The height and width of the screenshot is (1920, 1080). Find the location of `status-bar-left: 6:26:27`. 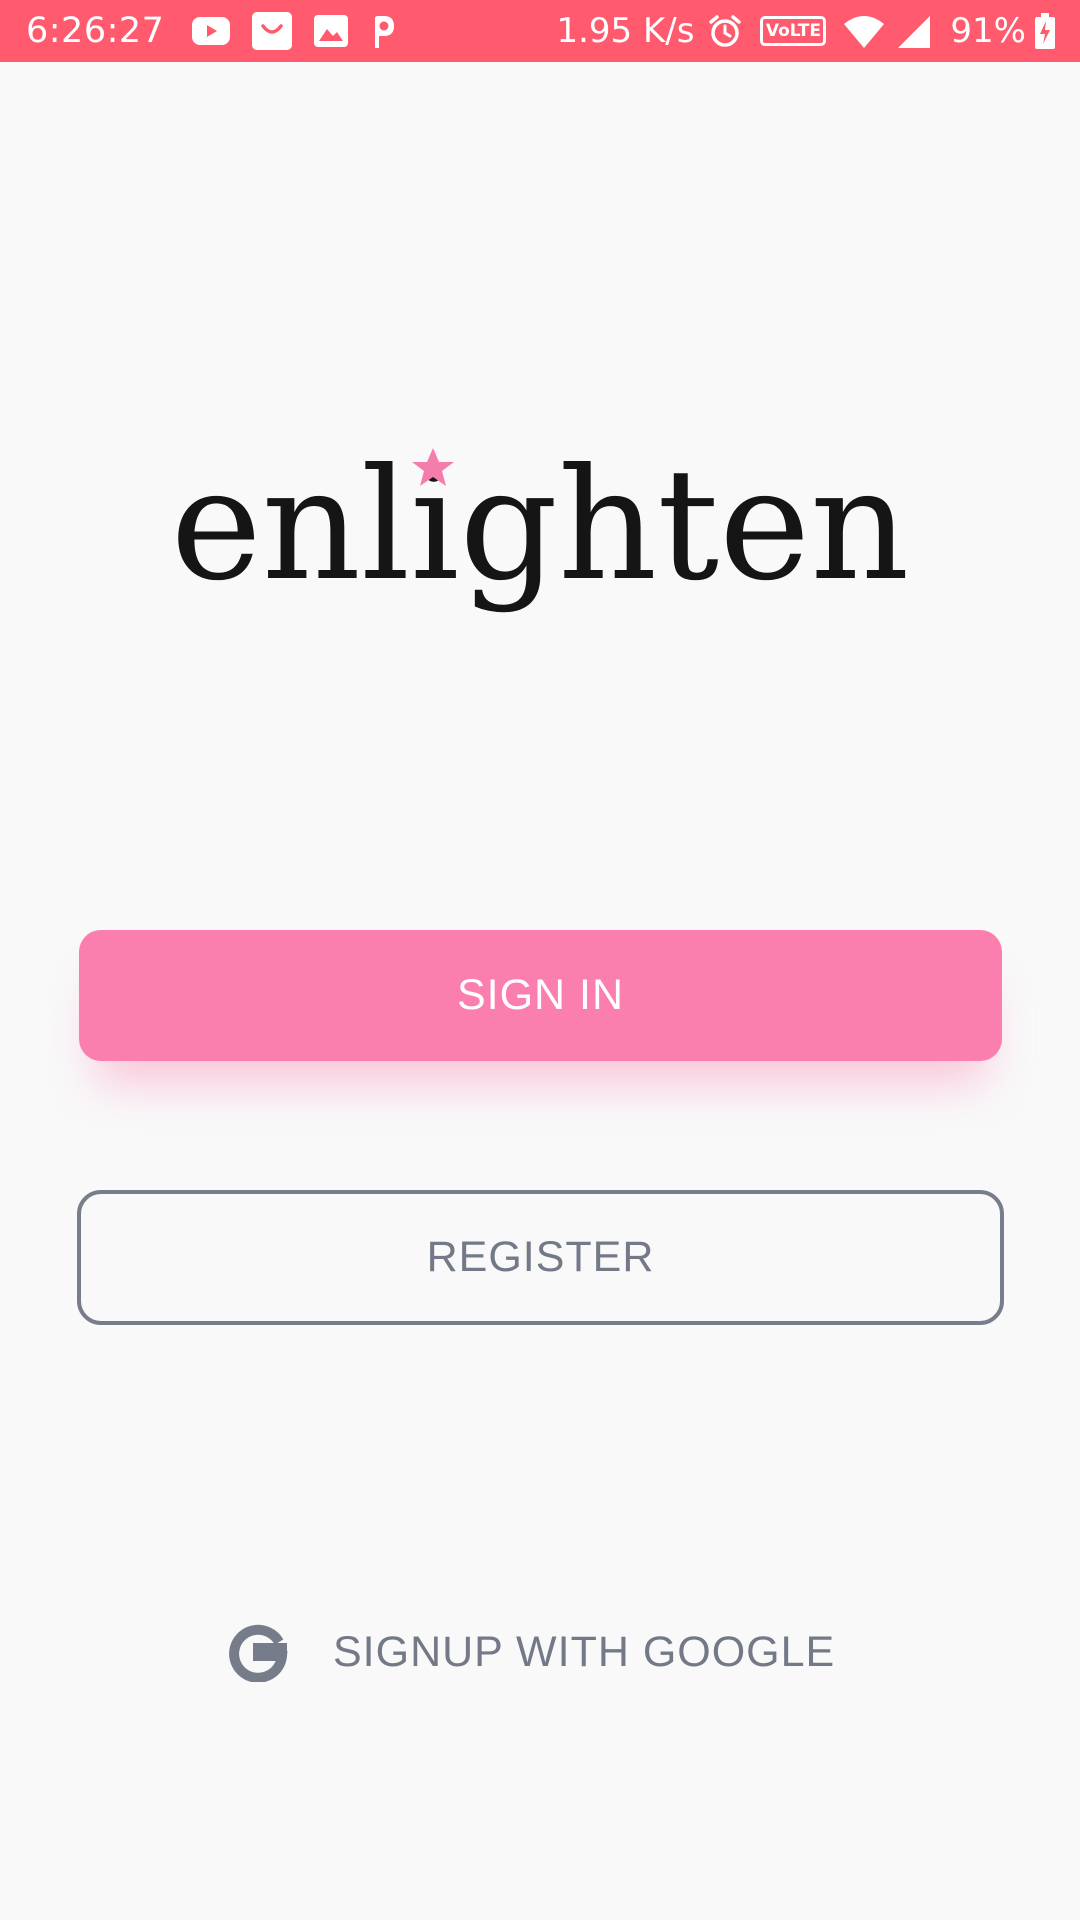

status-bar-left: 6:26:27 is located at coordinates (222, 31).